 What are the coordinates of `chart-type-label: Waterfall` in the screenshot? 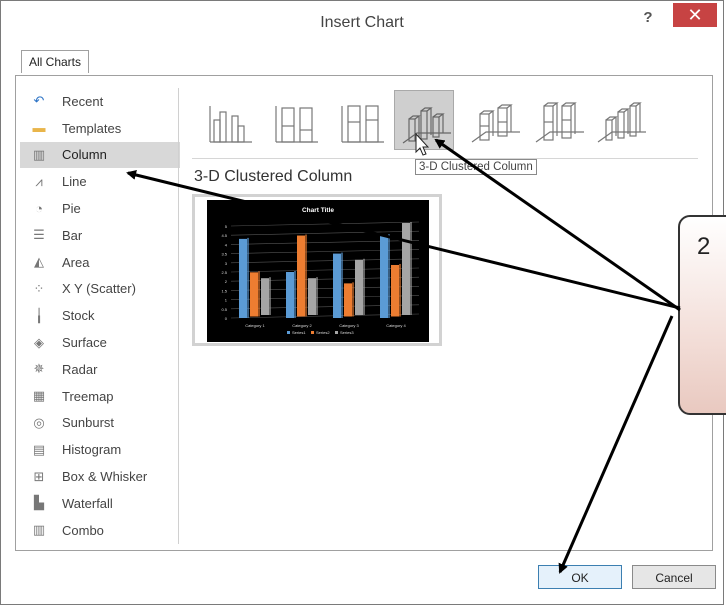 It's located at (87, 503).